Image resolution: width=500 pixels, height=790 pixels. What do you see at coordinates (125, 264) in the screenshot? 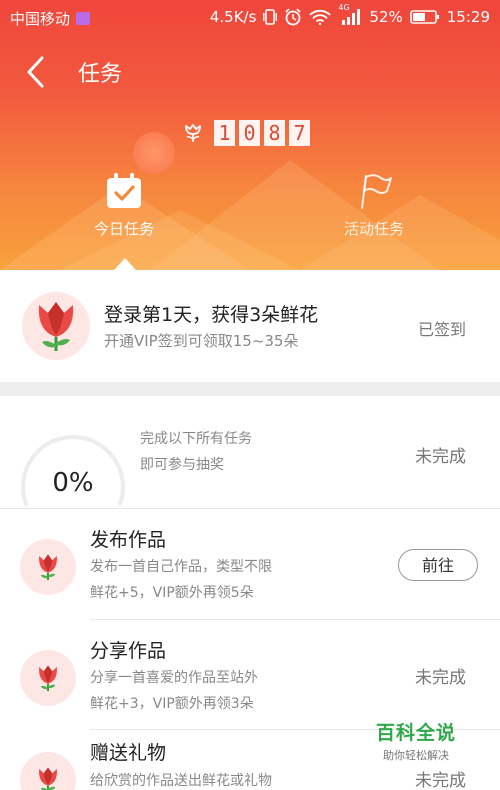
I see `active-tab-indicator` at bounding box center [125, 264].